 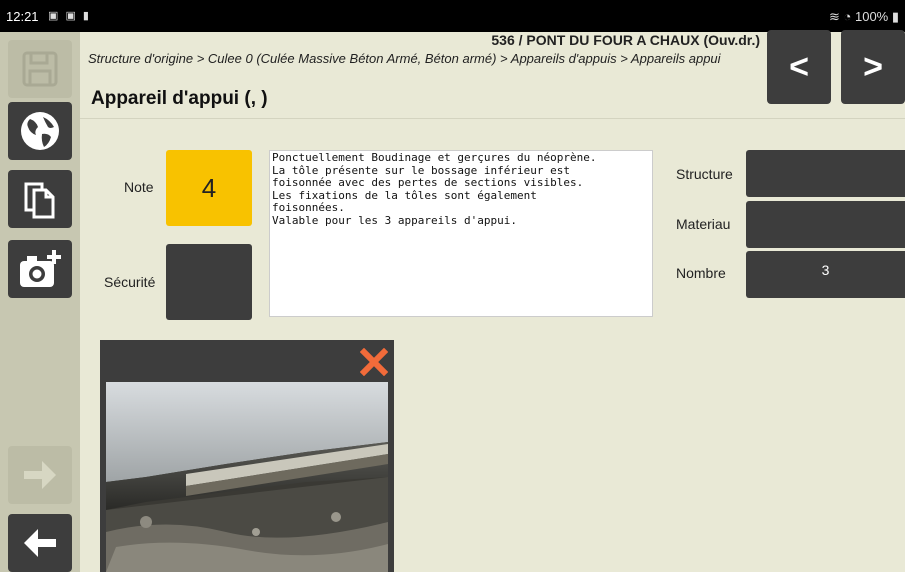 What do you see at coordinates (625, 40) in the screenshot?
I see `structure-code-title: 536 / PONT DU FOUR A CHAUX (Ouv.dr.)` at bounding box center [625, 40].